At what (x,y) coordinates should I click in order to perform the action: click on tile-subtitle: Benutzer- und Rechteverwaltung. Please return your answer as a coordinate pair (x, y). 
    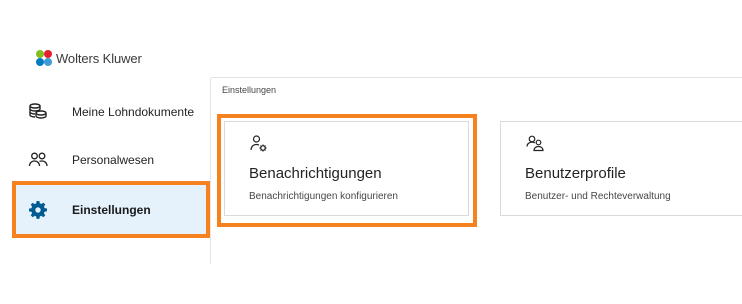
    Looking at the image, I should click on (598, 196).